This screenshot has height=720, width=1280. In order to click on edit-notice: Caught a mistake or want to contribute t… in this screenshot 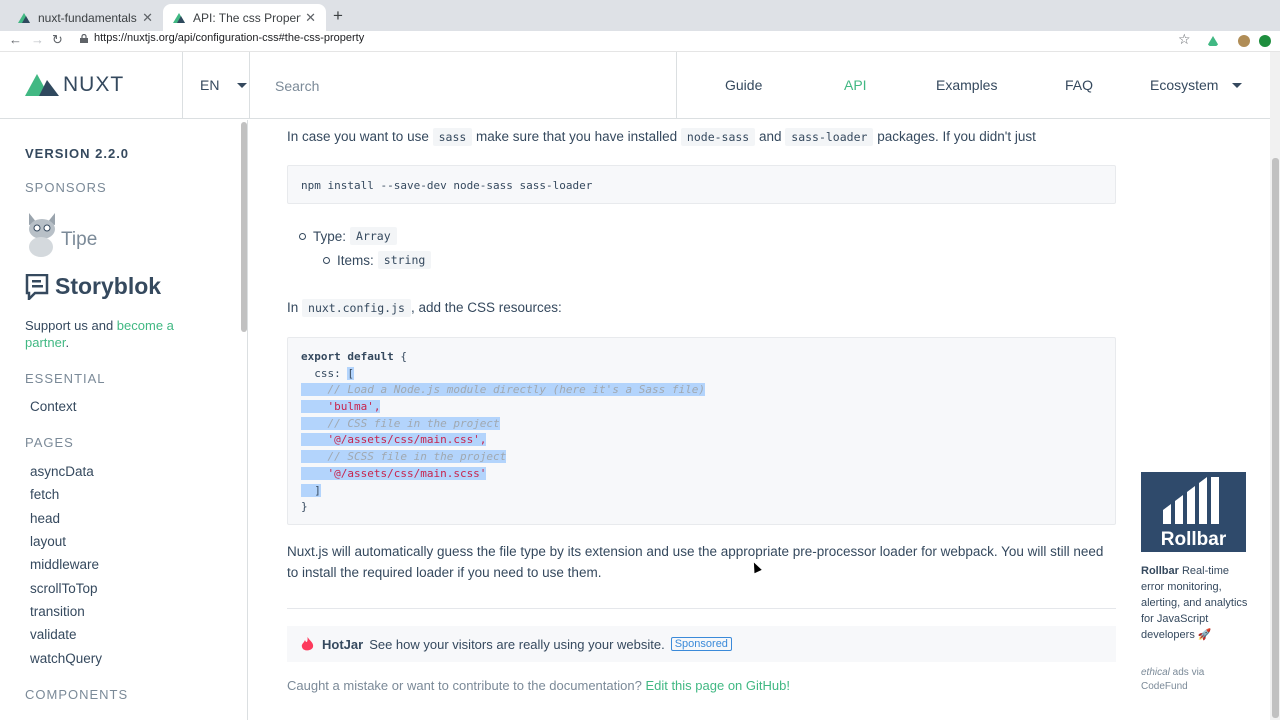, I will do `click(538, 685)`.